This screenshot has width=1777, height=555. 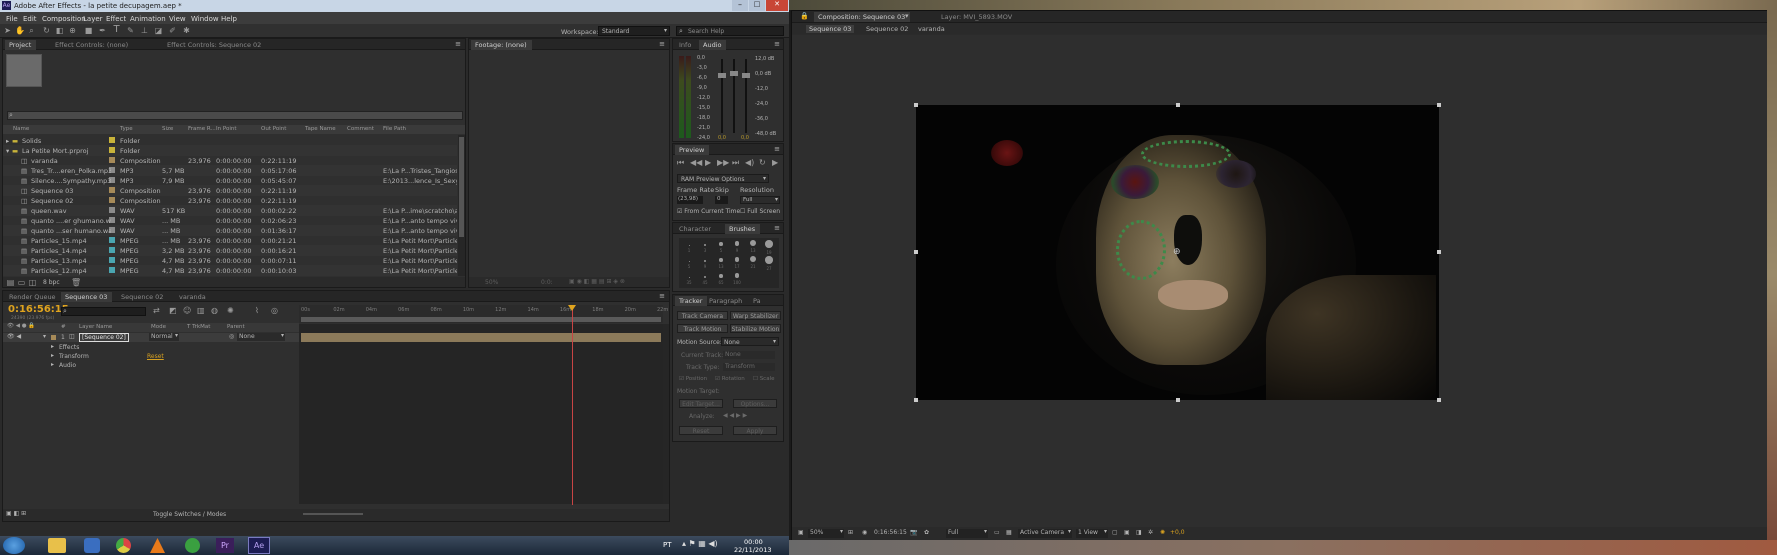 I want to click on menu-effect: Effect, so click(x=116, y=19).